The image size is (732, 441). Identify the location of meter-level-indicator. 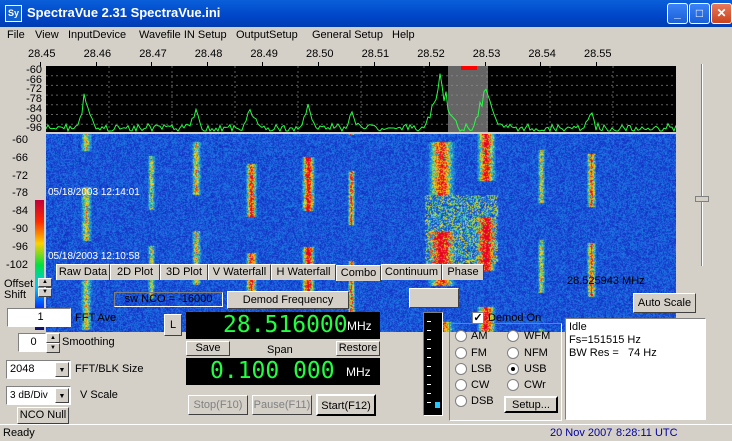
(437, 405).